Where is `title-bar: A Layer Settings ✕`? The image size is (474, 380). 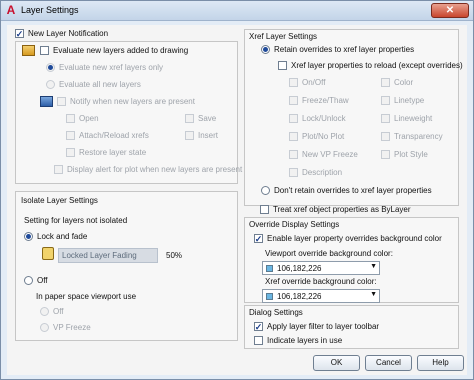 title-bar: A Layer Settings ✕ is located at coordinates (237, 11).